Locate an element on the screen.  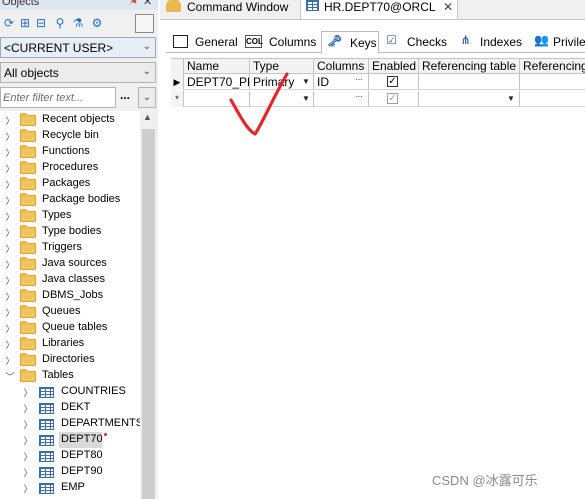
tree-item-package-bodies: 〉 Package bodies is located at coordinates (70, 200).